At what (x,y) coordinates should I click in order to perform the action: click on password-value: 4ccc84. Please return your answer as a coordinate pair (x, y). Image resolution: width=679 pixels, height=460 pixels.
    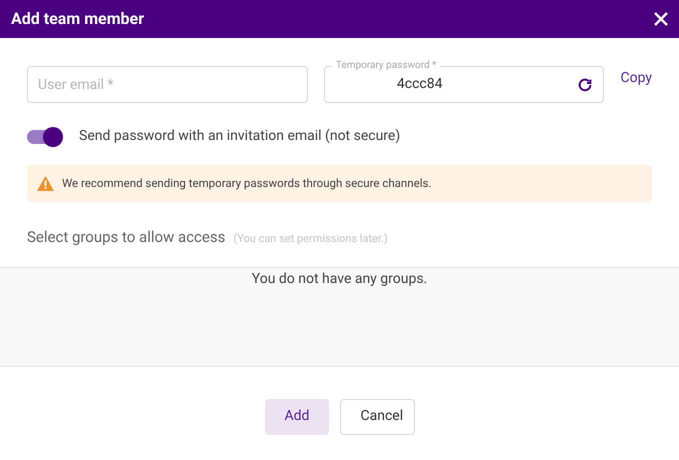
    Looking at the image, I should click on (419, 84).